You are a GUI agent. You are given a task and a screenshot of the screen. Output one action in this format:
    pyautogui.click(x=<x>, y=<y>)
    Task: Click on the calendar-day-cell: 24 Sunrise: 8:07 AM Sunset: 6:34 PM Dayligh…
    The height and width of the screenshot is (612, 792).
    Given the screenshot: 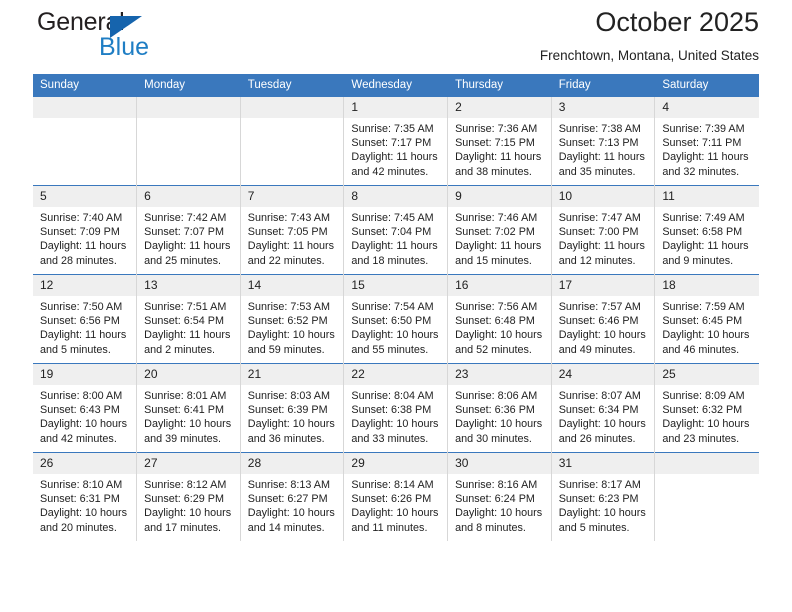 What is the action you would take?
    pyautogui.click(x=603, y=408)
    